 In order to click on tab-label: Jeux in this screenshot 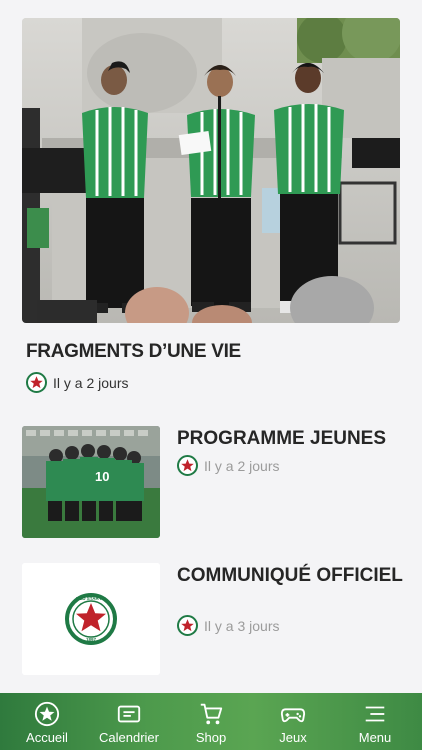, I will do `click(293, 737)`.